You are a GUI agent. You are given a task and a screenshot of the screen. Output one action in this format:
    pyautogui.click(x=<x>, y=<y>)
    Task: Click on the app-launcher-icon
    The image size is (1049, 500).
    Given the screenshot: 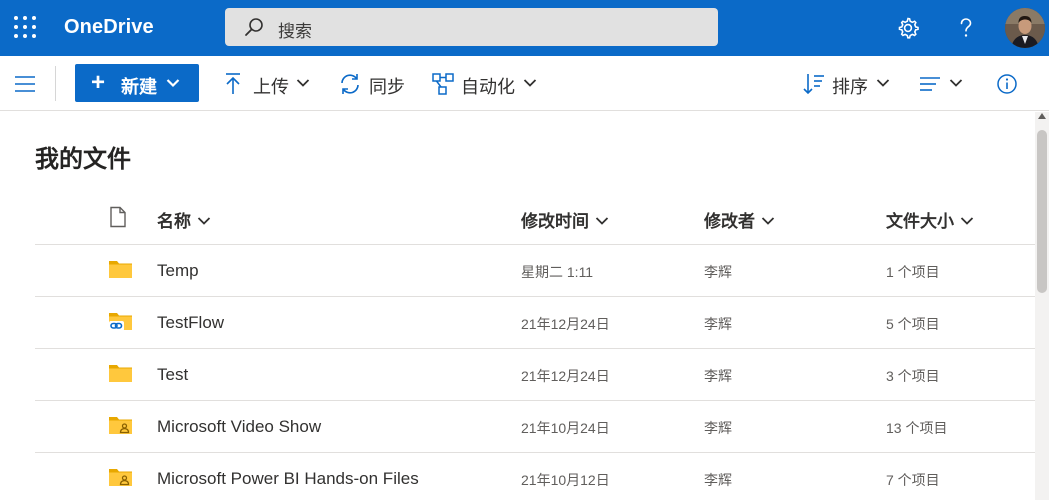 What is the action you would take?
    pyautogui.click(x=25, y=27)
    